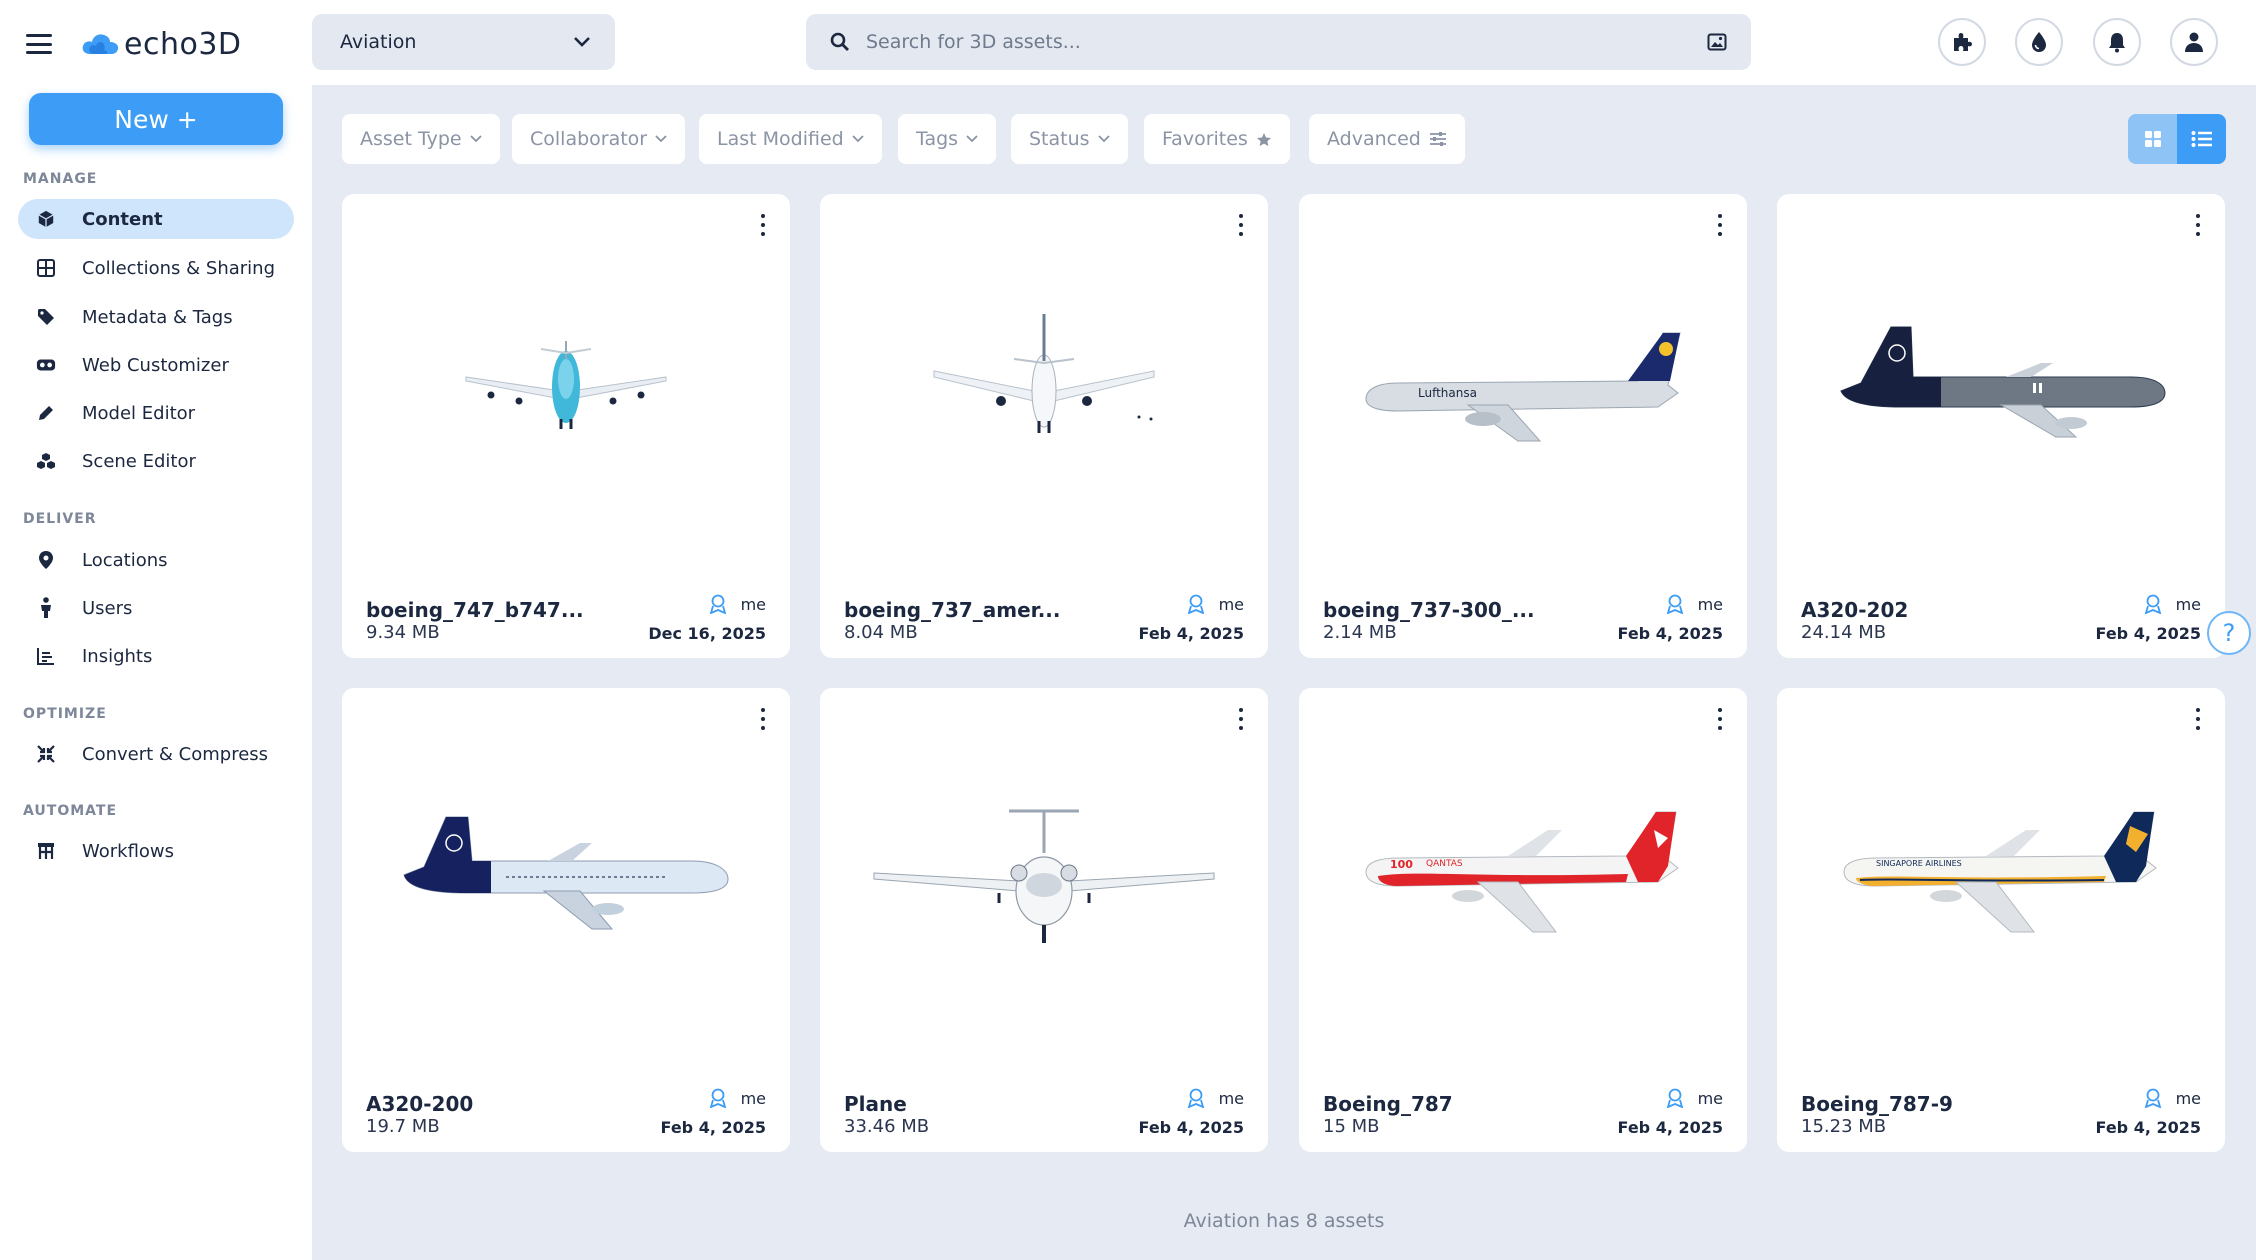 This screenshot has height=1260, width=2256. I want to click on list-view-icon, so click(2201, 139).